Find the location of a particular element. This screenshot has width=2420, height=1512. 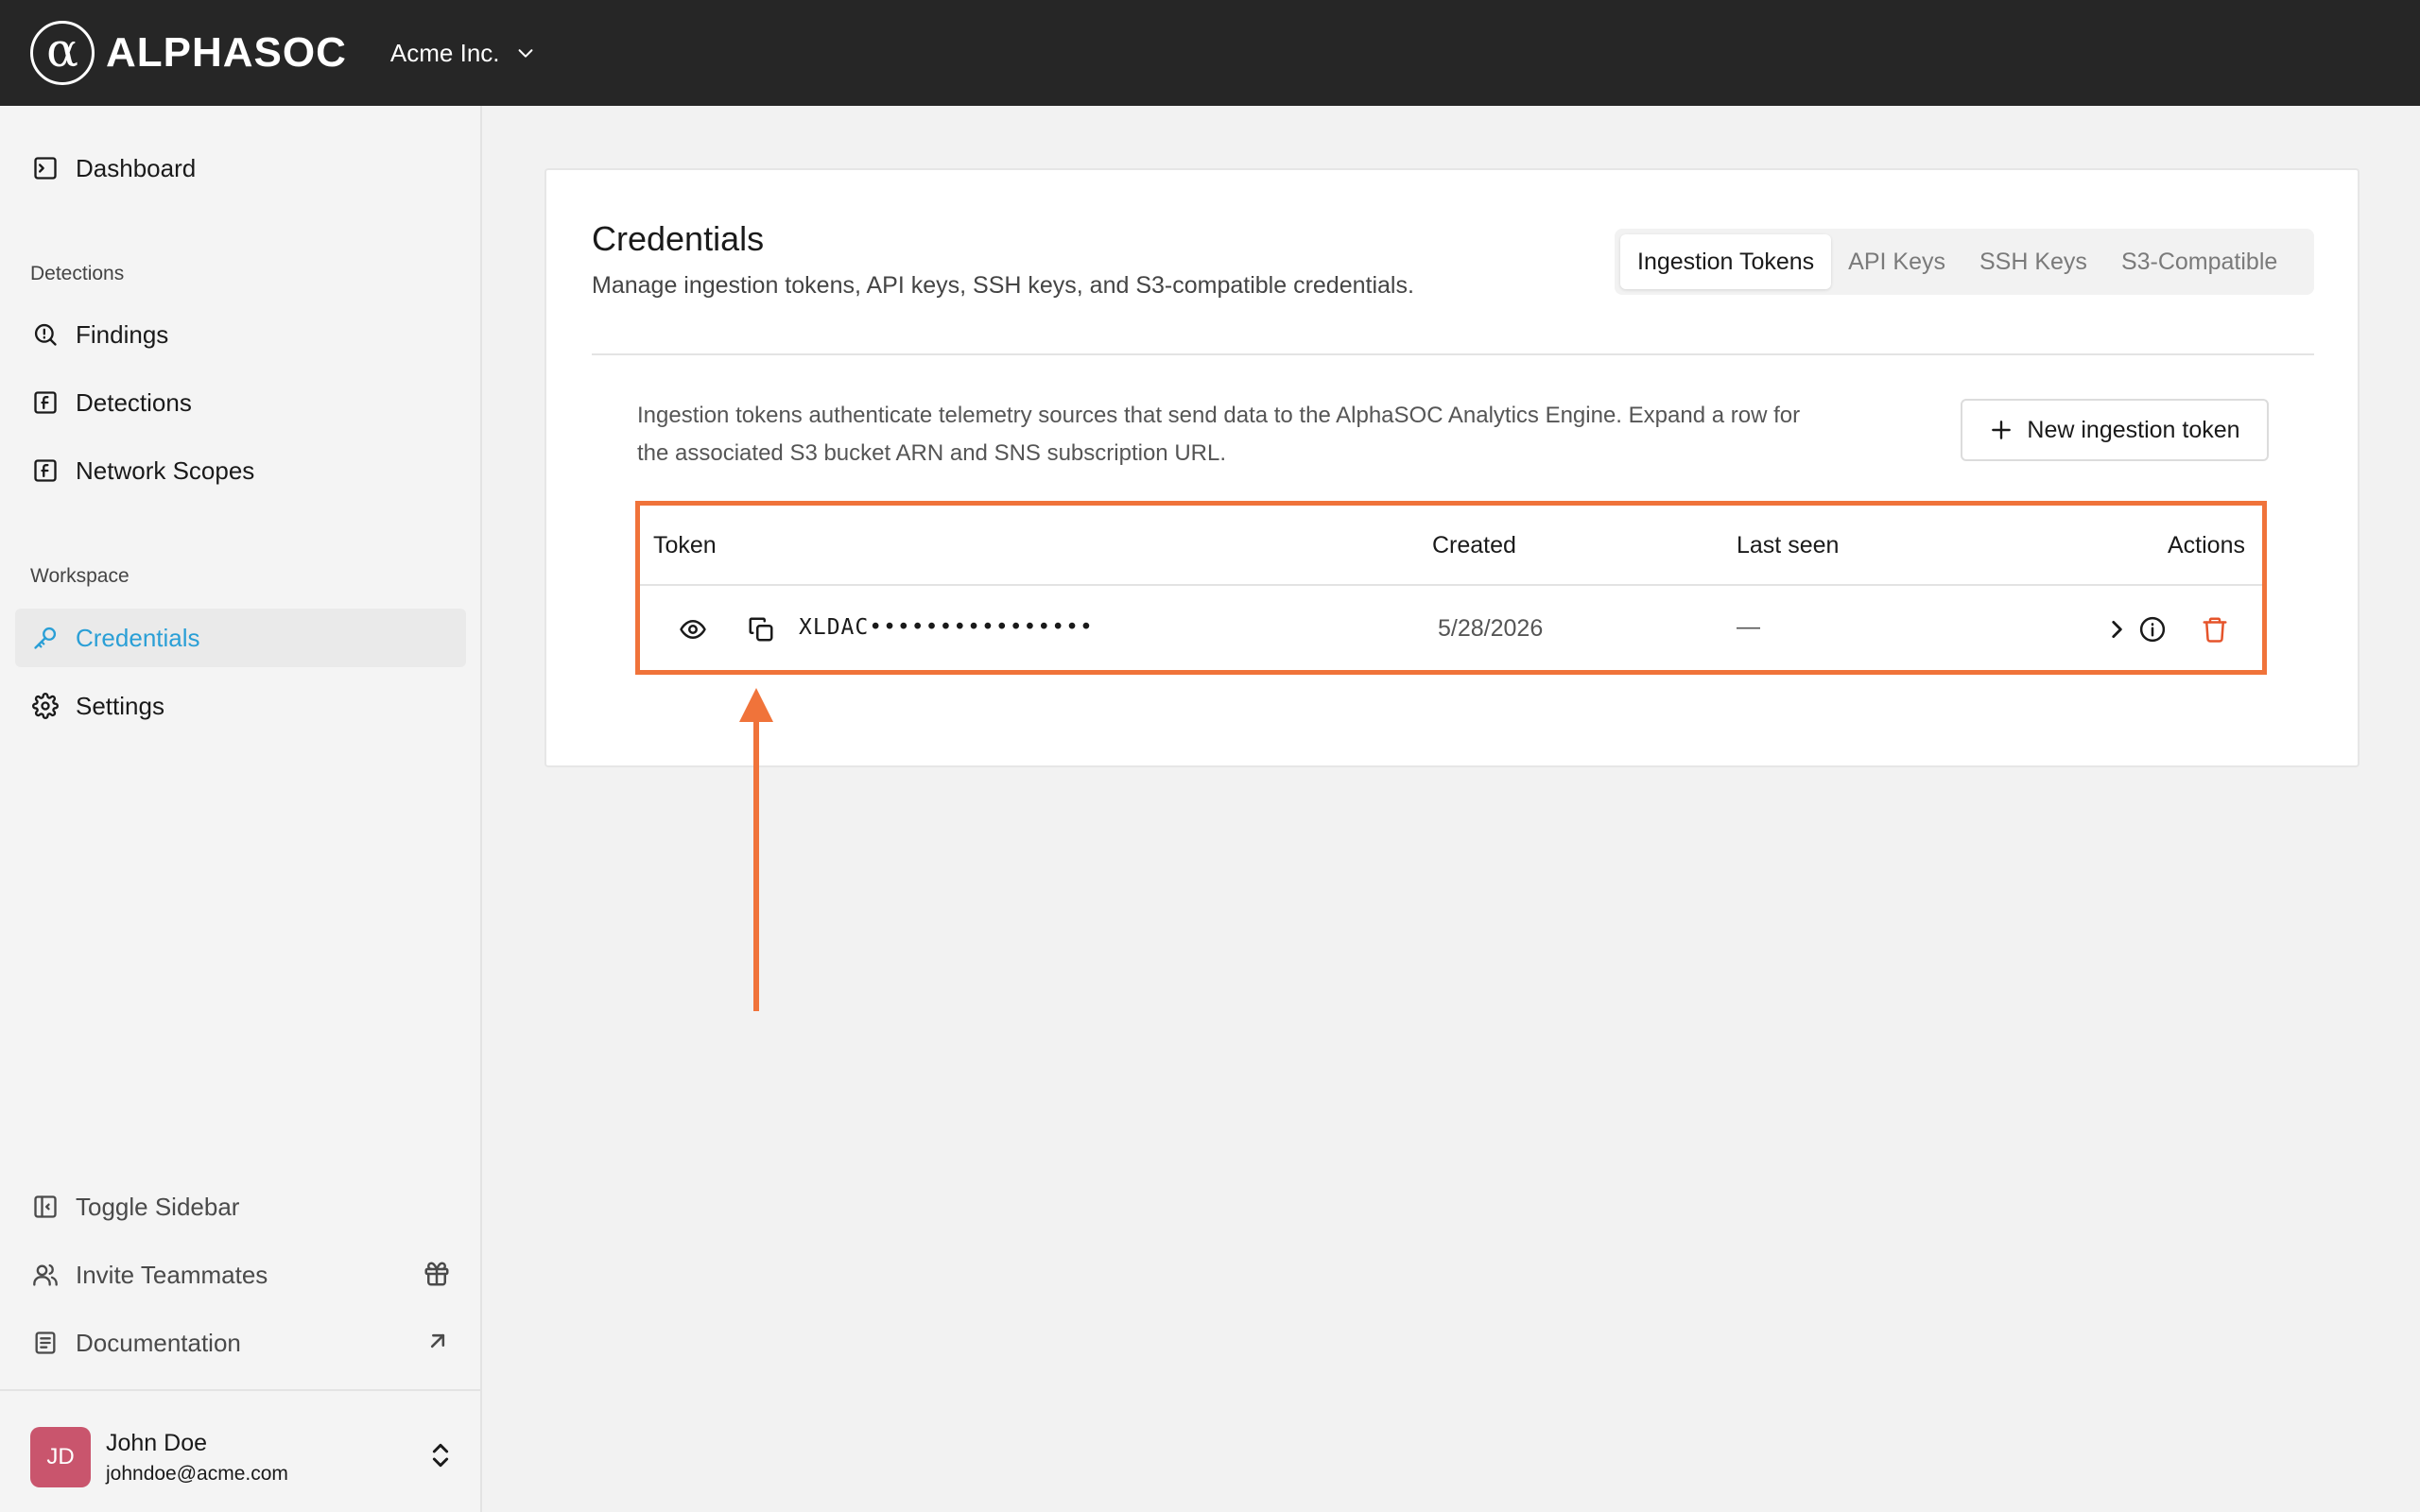

chevron-right-icon is located at coordinates (2117, 629).